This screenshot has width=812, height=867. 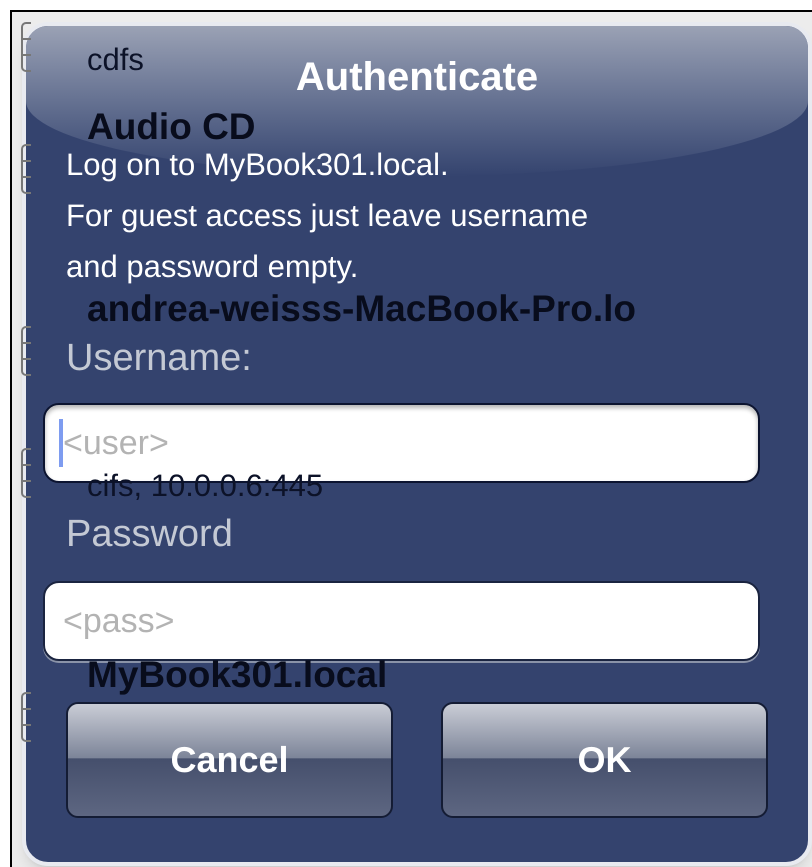 I want to click on input-field: <pass>, so click(x=401, y=621).